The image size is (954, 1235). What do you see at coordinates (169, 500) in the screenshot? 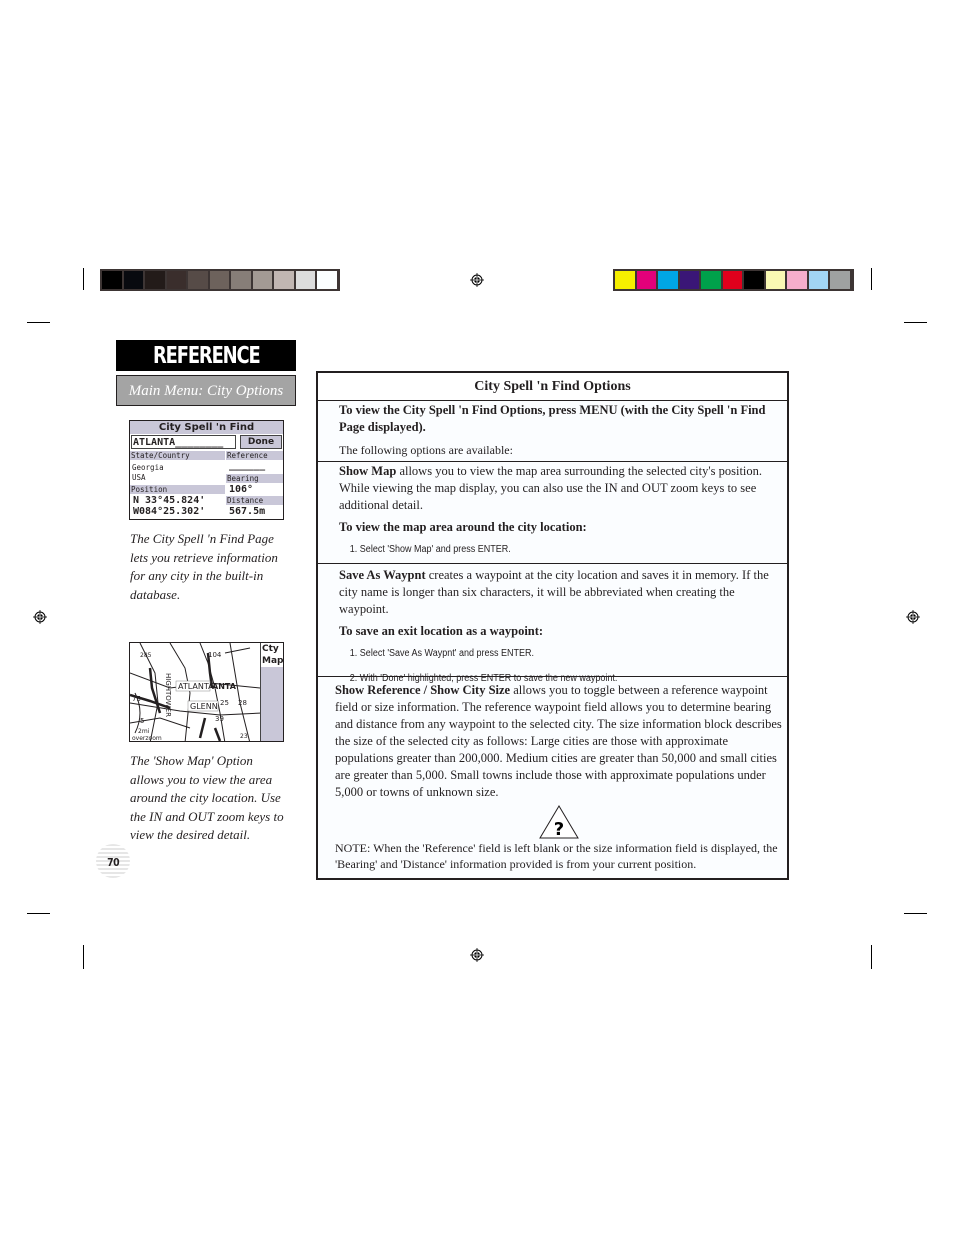
I see `latitude-value: N 33°45.824'` at bounding box center [169, 500].